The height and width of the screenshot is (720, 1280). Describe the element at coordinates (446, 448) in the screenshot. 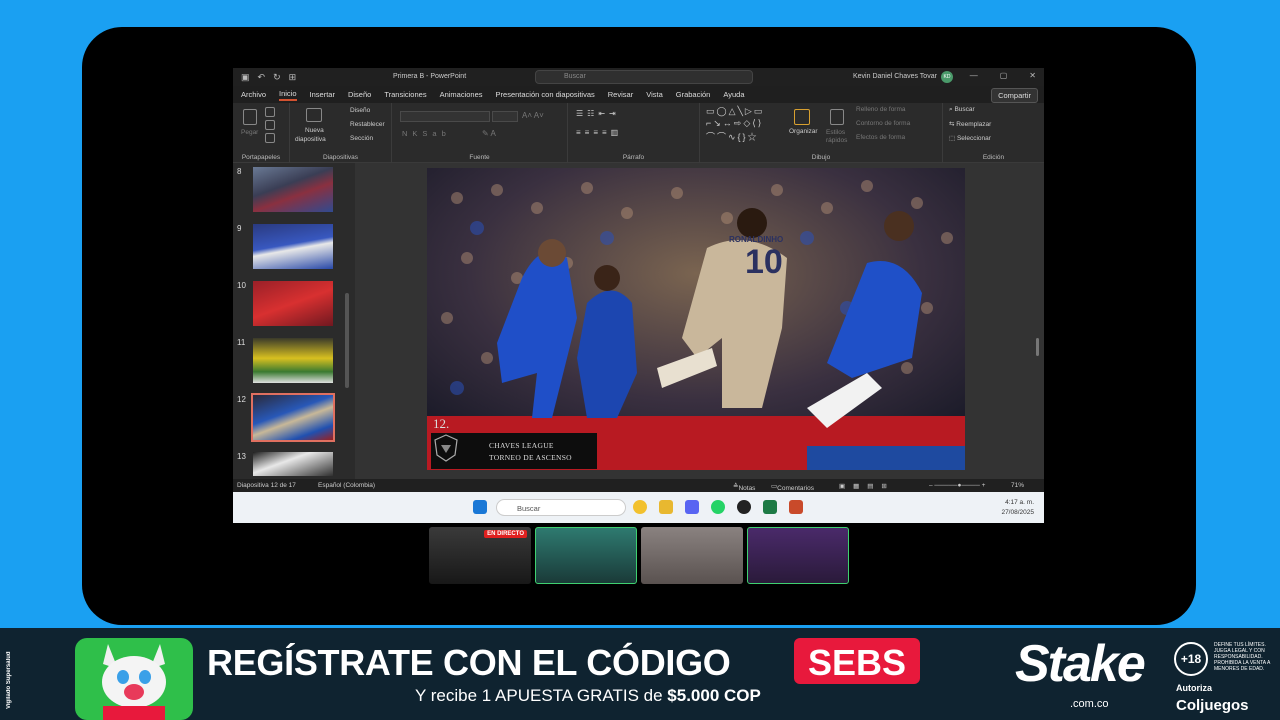

I see `league-crest-icon` at that location.